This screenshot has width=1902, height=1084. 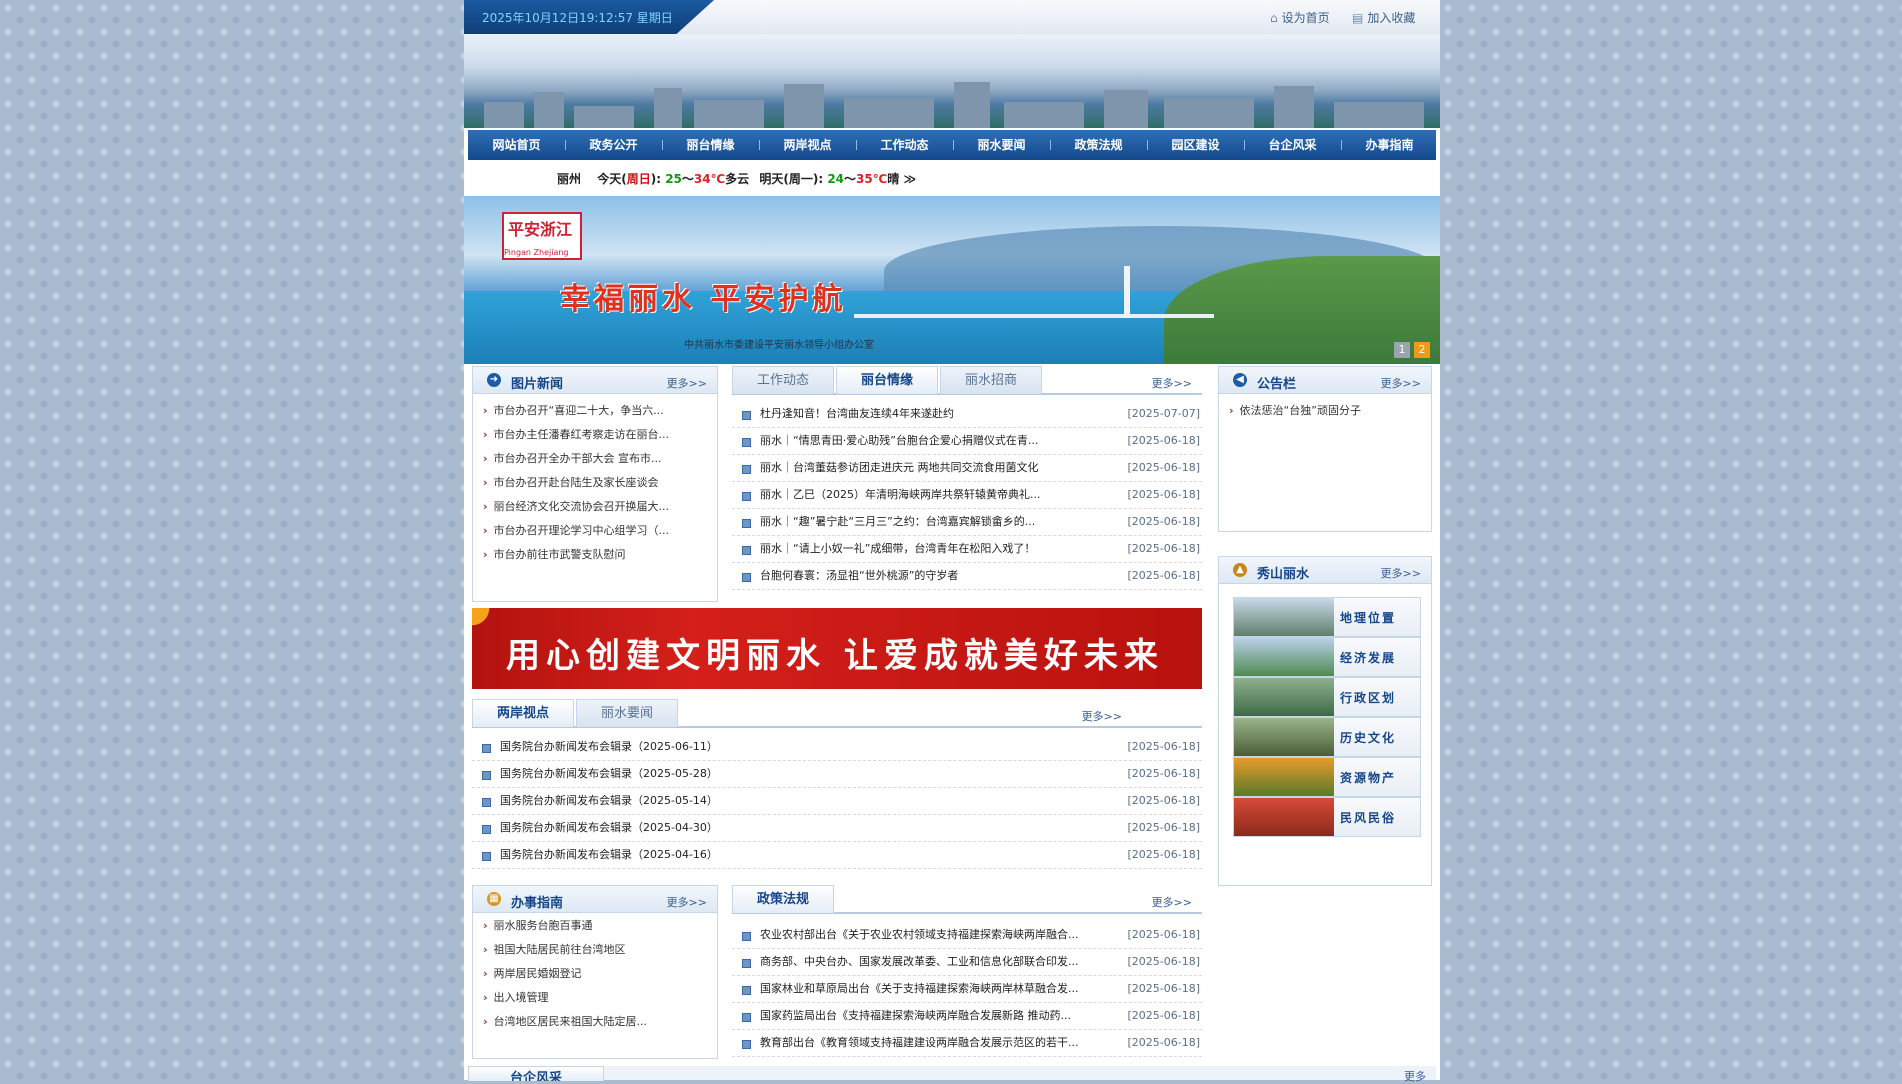 I want to click on news-title: 丽水｜“请上小奴一礼”成细带，台湾青年在松阳入戏了！, so click(x=922, y=549).